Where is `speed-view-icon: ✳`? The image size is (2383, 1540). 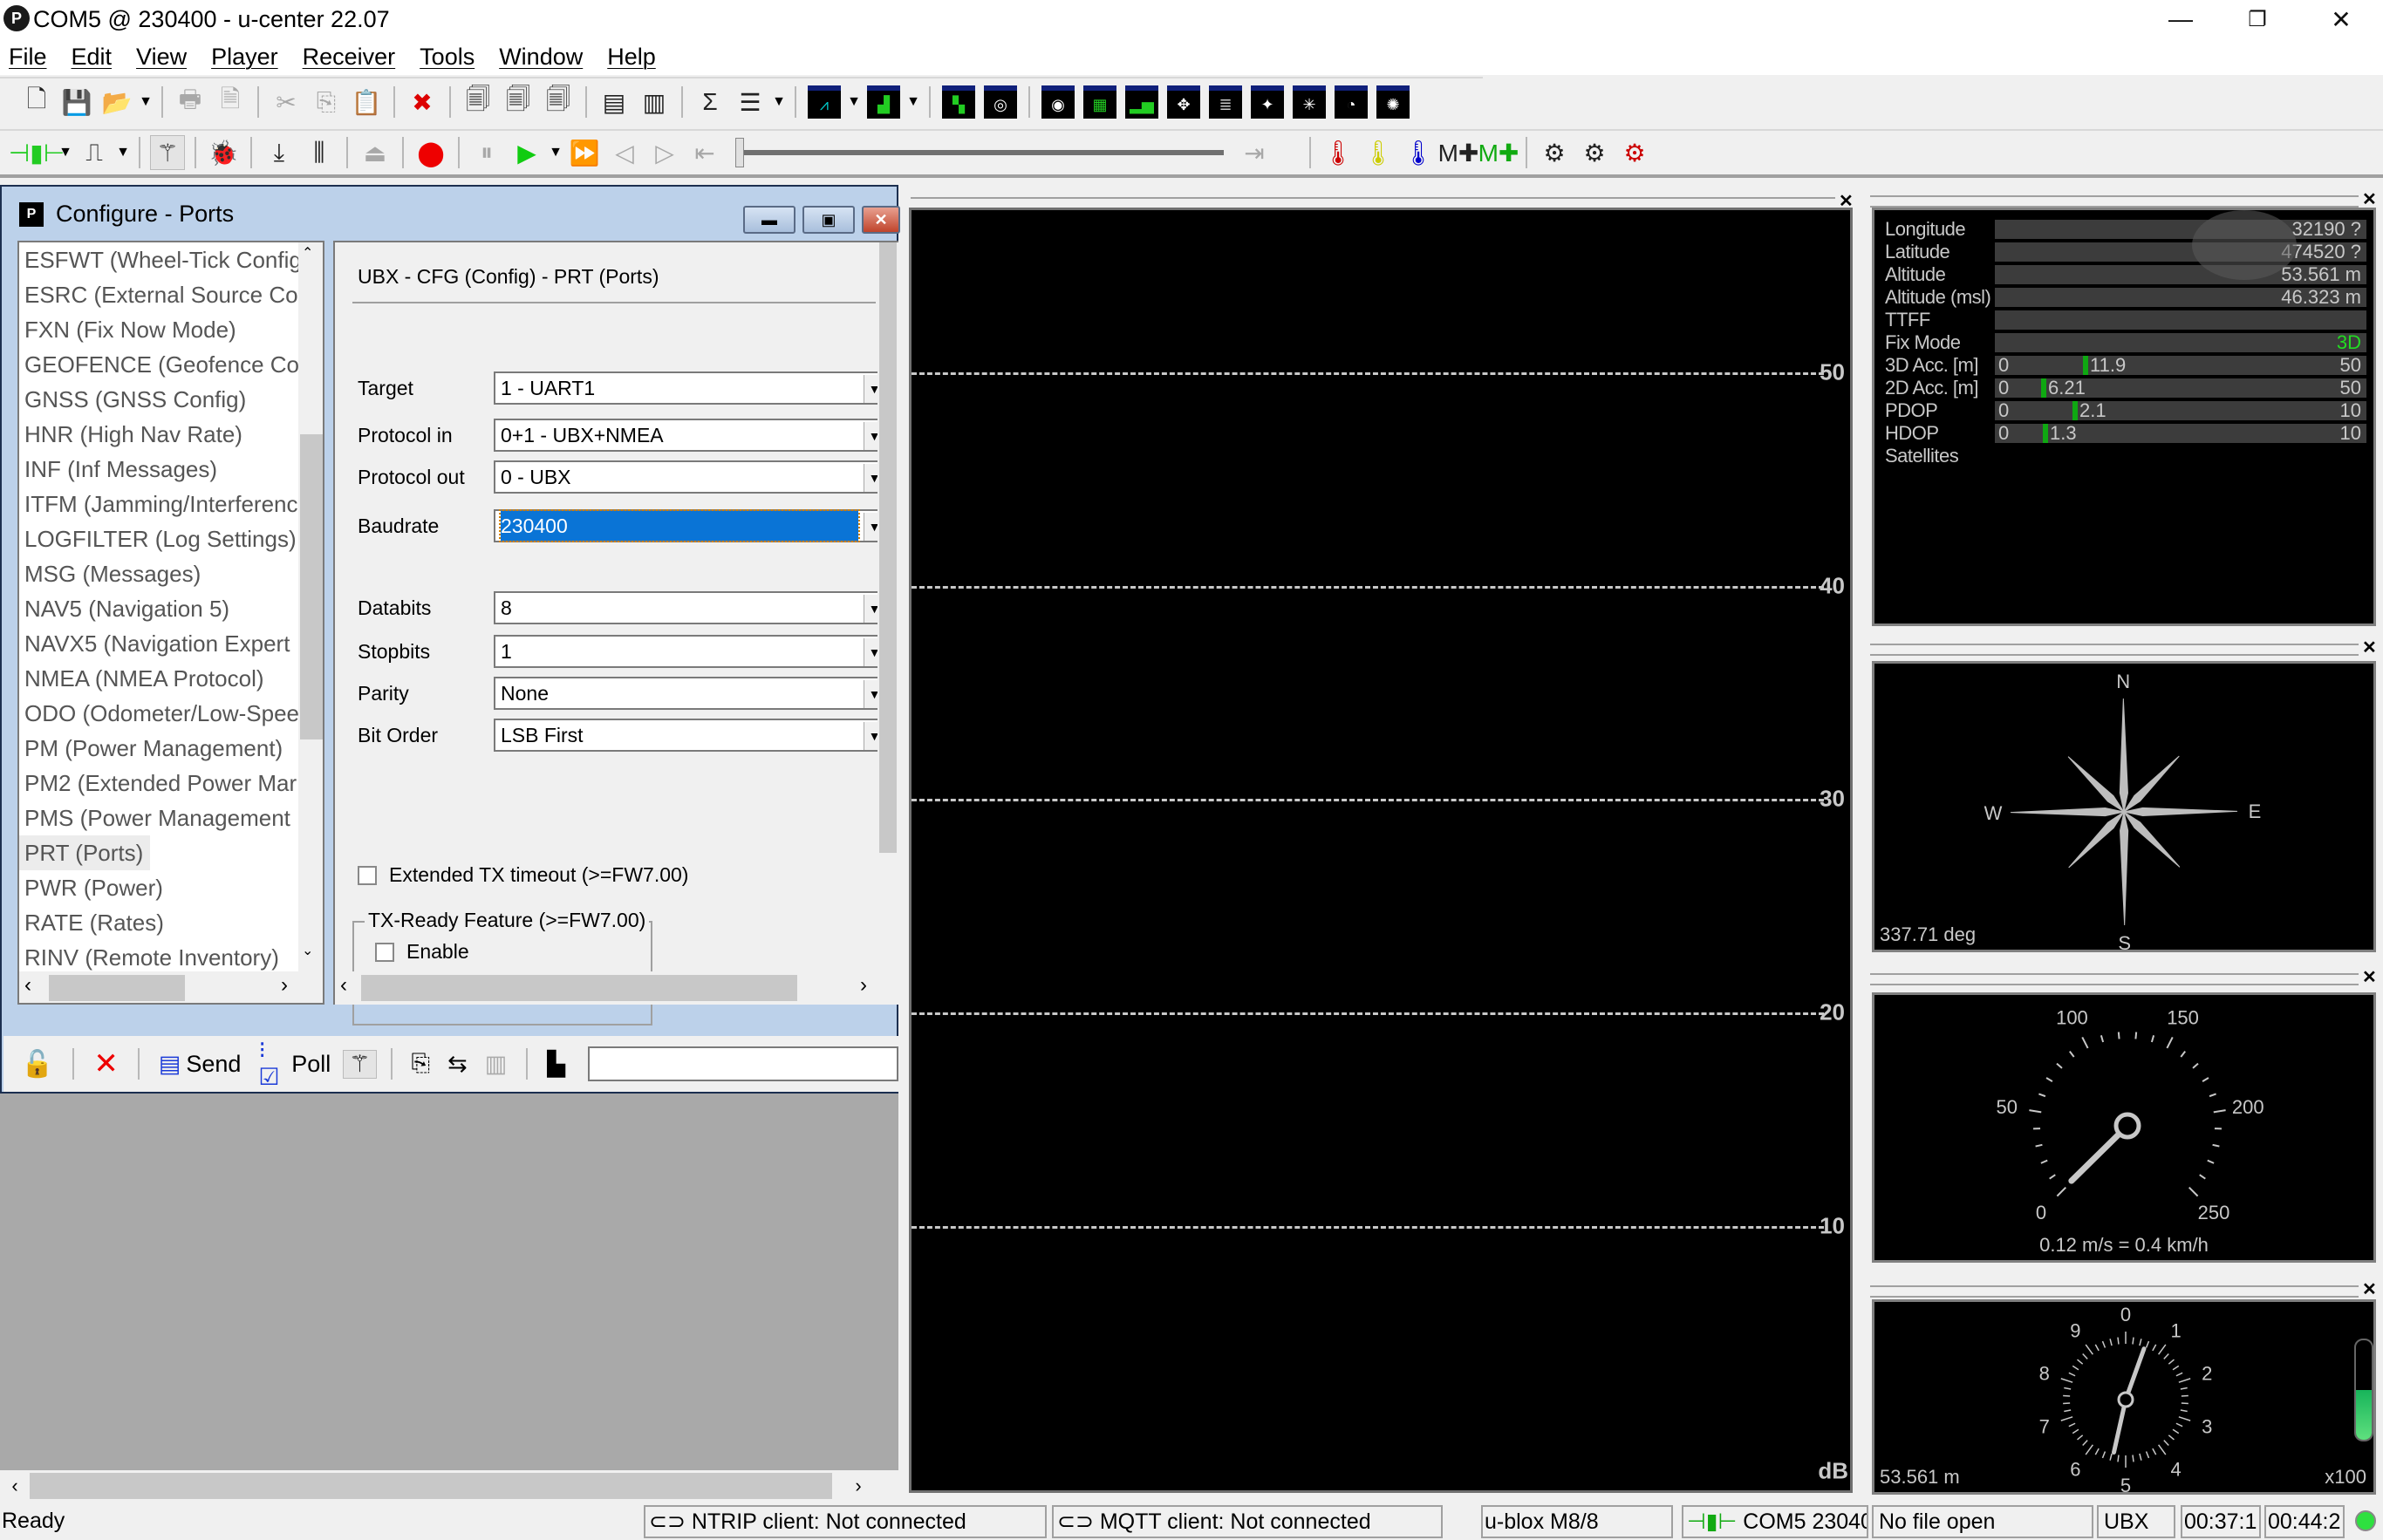 speed-view-icon: ✳ is located at coordinates (1309, 102).